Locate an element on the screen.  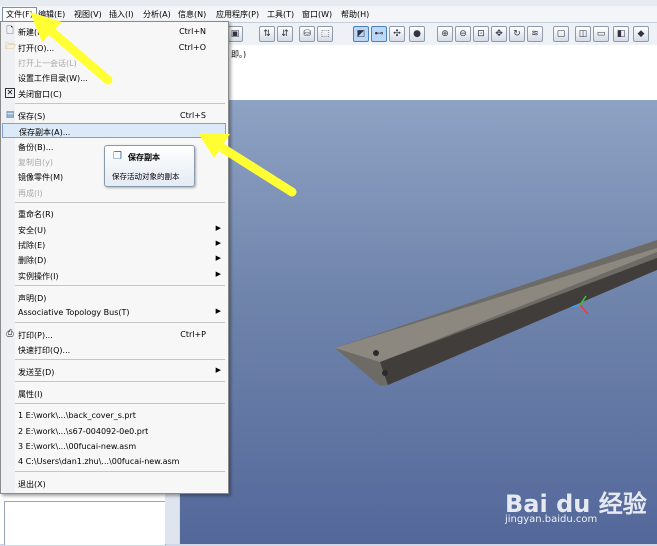
baidu-watermark: Bai du 经验 jingyan.baidu.com is located at coordinates (576, 507).